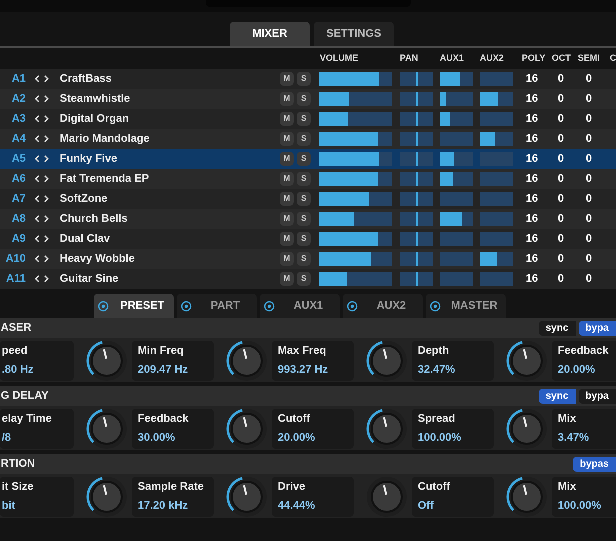 The width and height of the screenshot is (616, 541). I want to click on track-row: A5 Funky Five M S 16 0 0, so click(308, 159).